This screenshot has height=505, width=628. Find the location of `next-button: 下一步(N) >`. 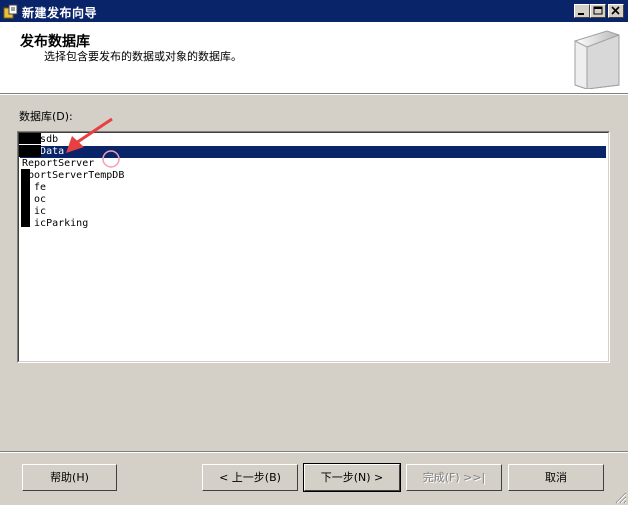

next-button: 下一步(N) > is located at coordinates (352, 477).